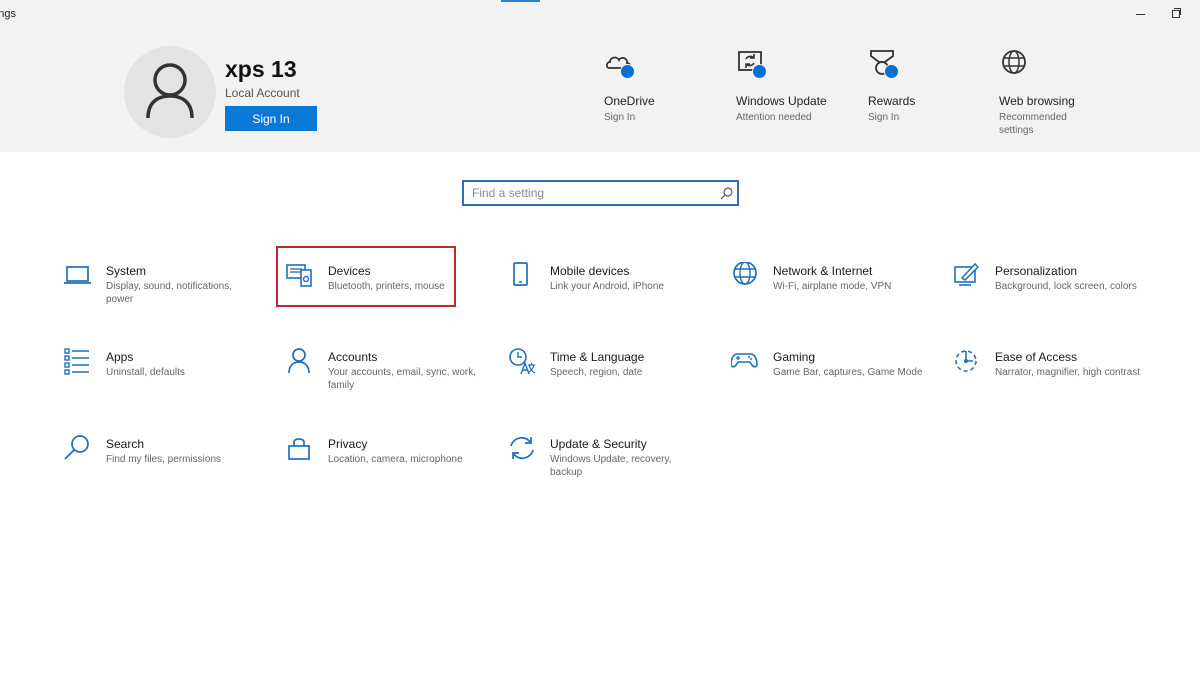 The image size is (1200, 675). Describe the element at coordinates (1036, 271) in the screenshot. I see `category-title: Personalization` at that location.